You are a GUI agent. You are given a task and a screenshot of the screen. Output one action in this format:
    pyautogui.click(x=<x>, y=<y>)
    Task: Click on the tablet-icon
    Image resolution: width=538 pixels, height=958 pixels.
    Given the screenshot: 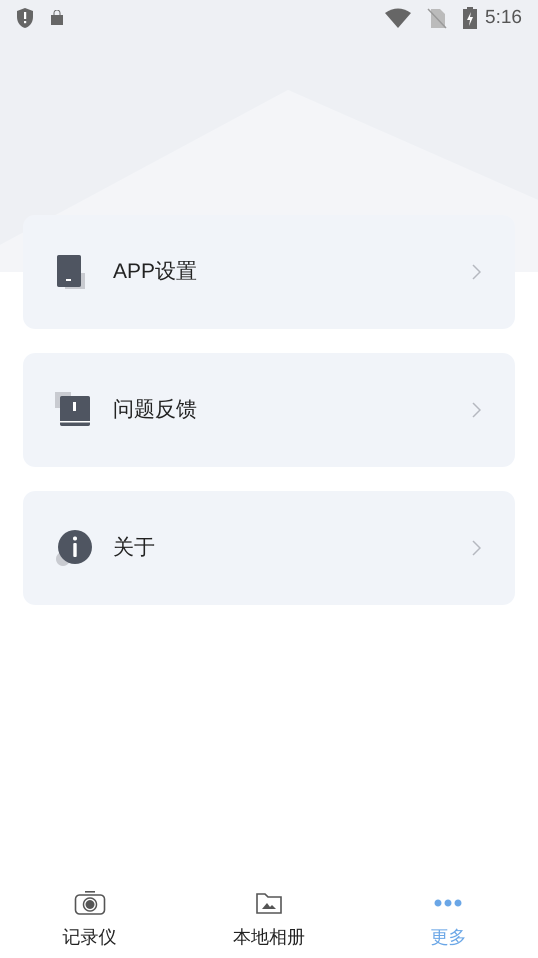 What is the action you would take?
    pyautogui.click(x=71, y=272)
    